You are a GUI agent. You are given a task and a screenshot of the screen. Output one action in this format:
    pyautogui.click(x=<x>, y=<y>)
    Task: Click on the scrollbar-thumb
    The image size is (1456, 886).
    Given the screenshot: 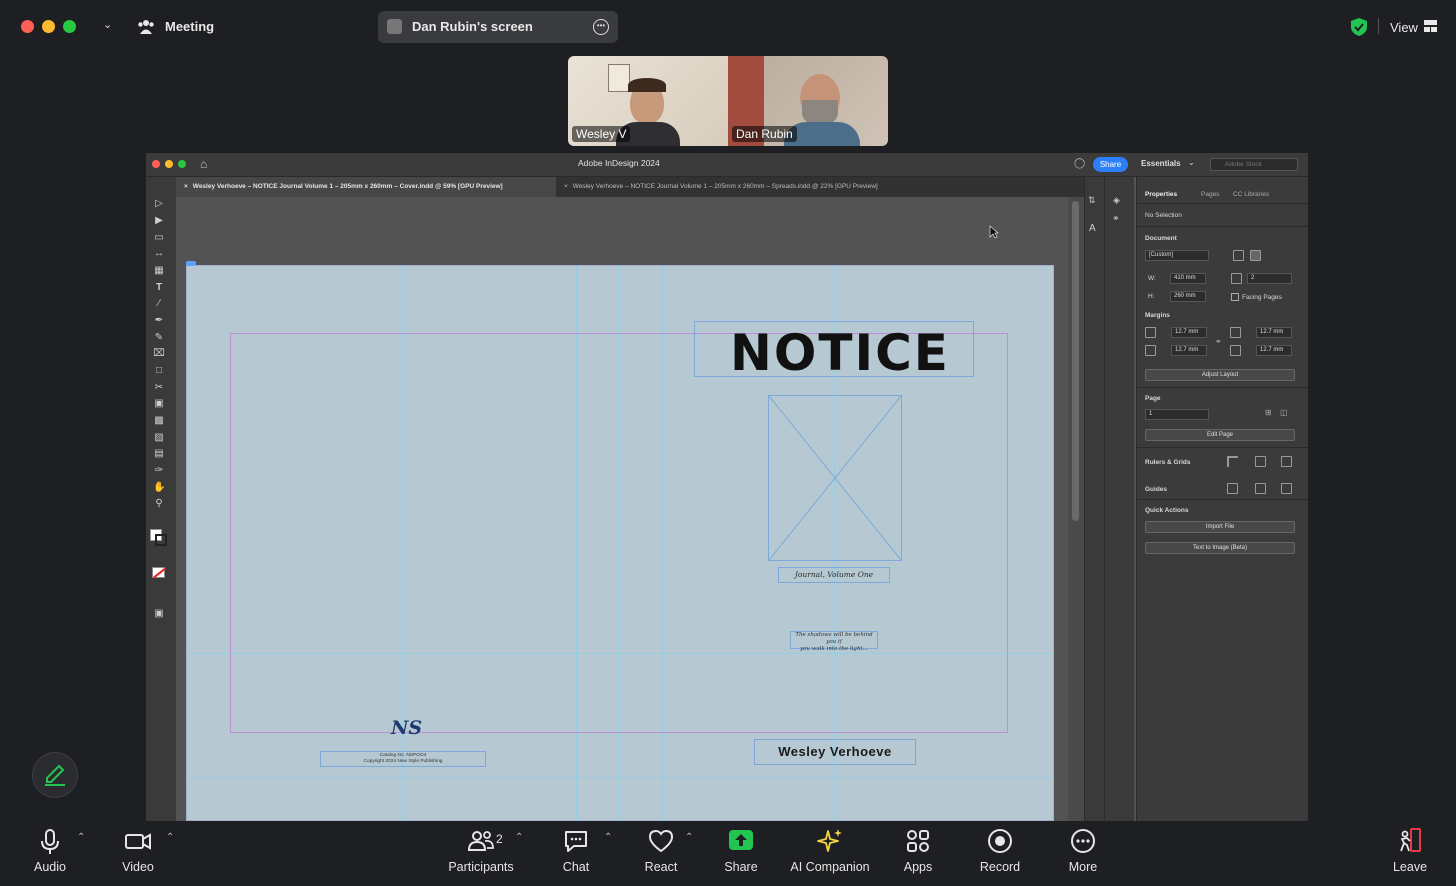 What is the action you would take?
    pyautogui.click(x=1075, y=361)
    